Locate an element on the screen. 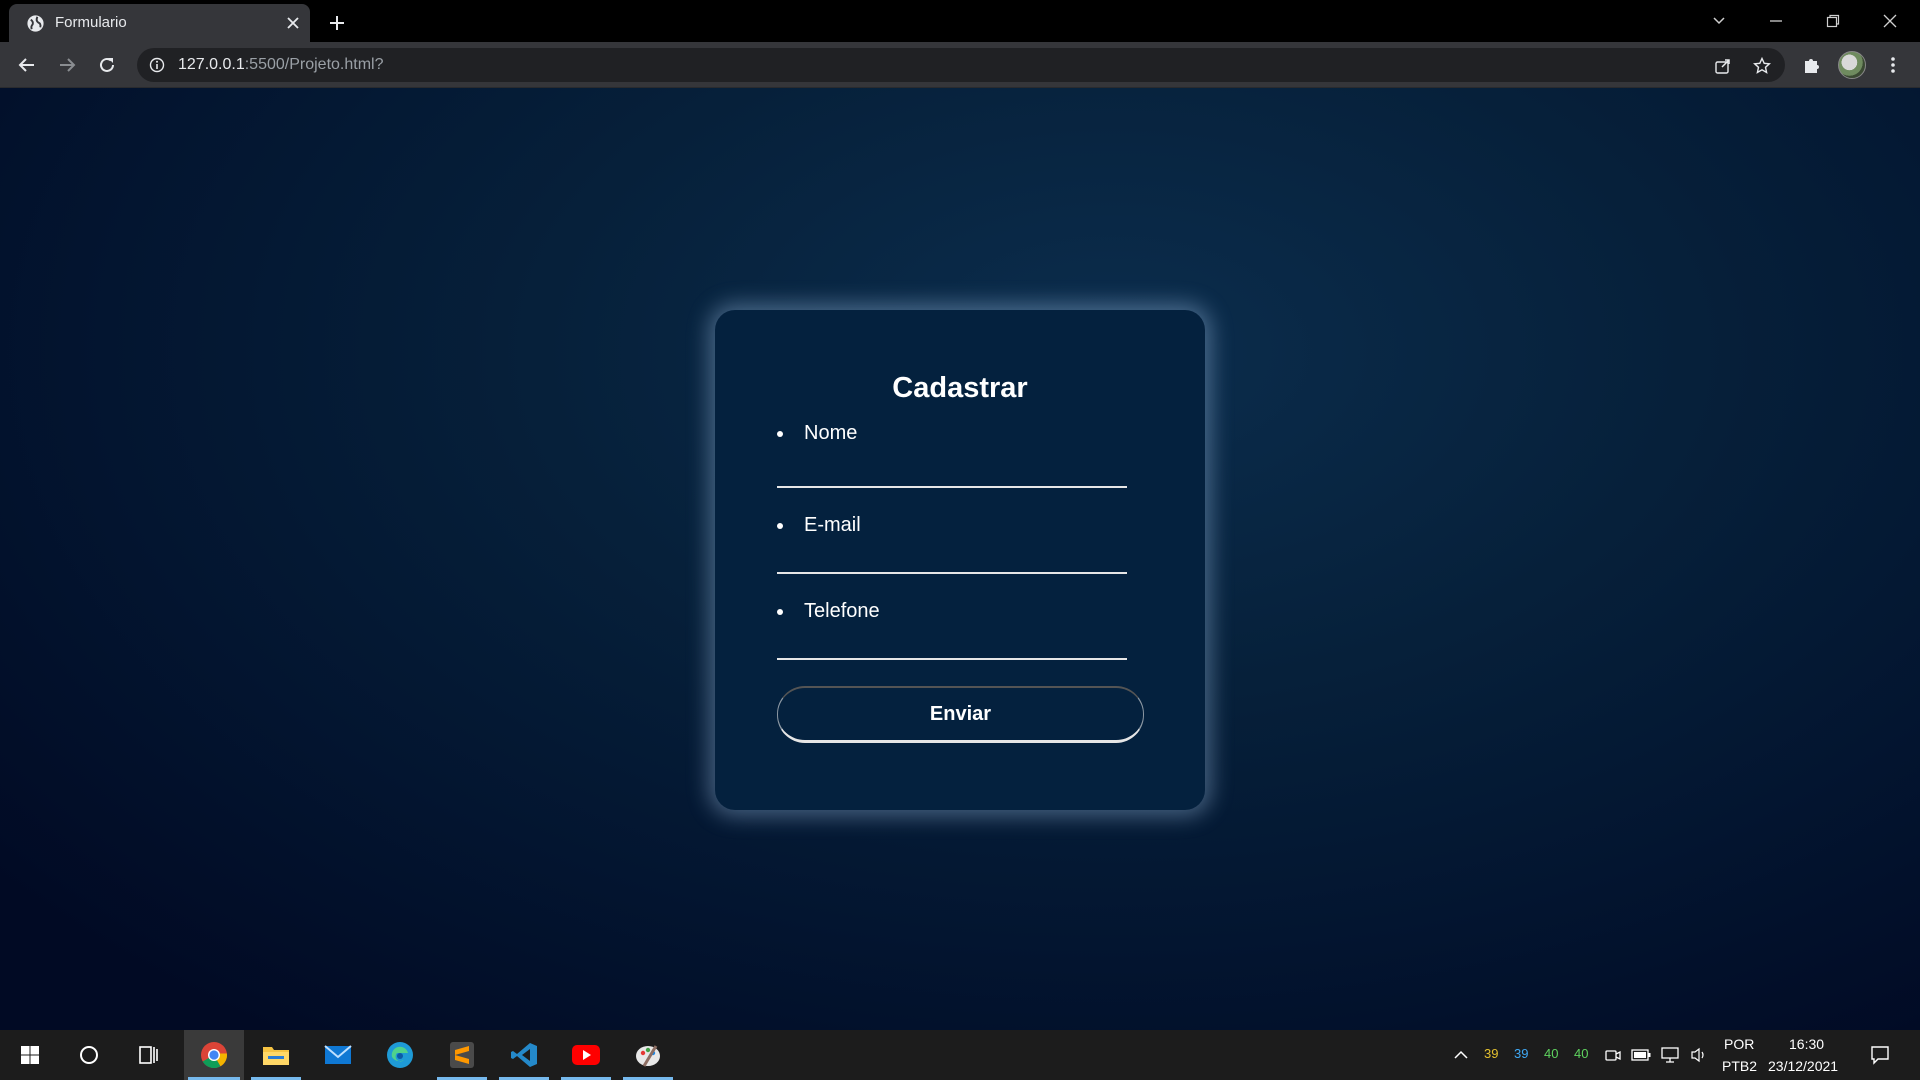  file-explorer-icon is located at coordinates (276, 1055).